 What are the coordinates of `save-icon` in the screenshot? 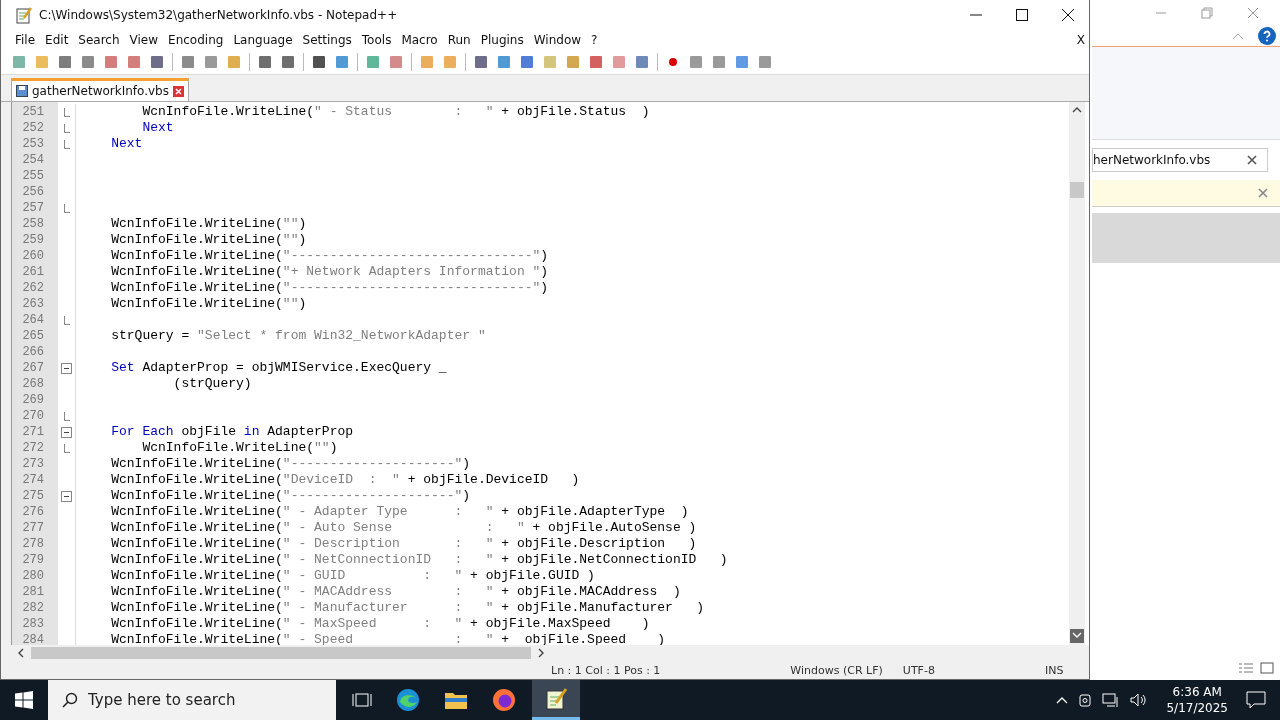 It's located at (22, 91).